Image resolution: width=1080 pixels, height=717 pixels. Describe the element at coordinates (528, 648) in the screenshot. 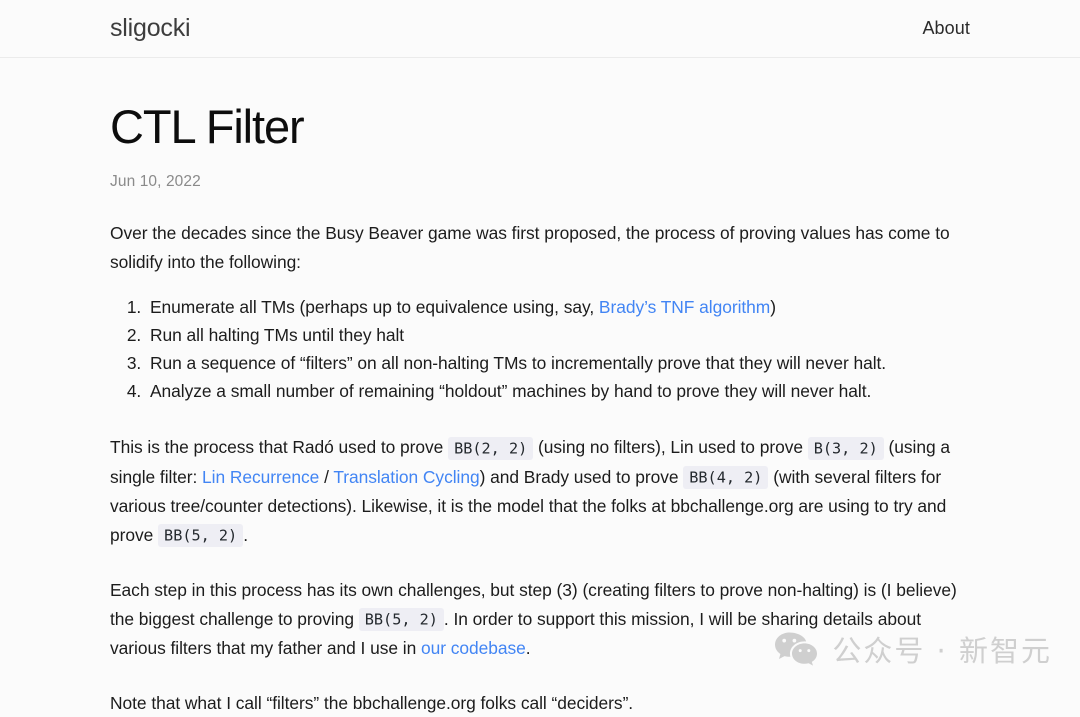

I see `p3-text-3: .` at that location.